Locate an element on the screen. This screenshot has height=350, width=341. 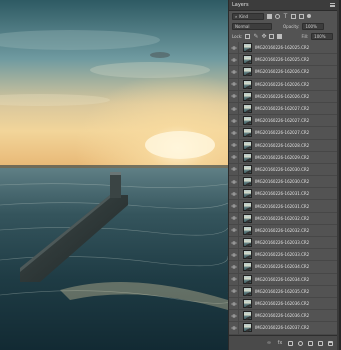
layer-name: IMG20160226-162030.CR2 is located at coordinates (282, 182).